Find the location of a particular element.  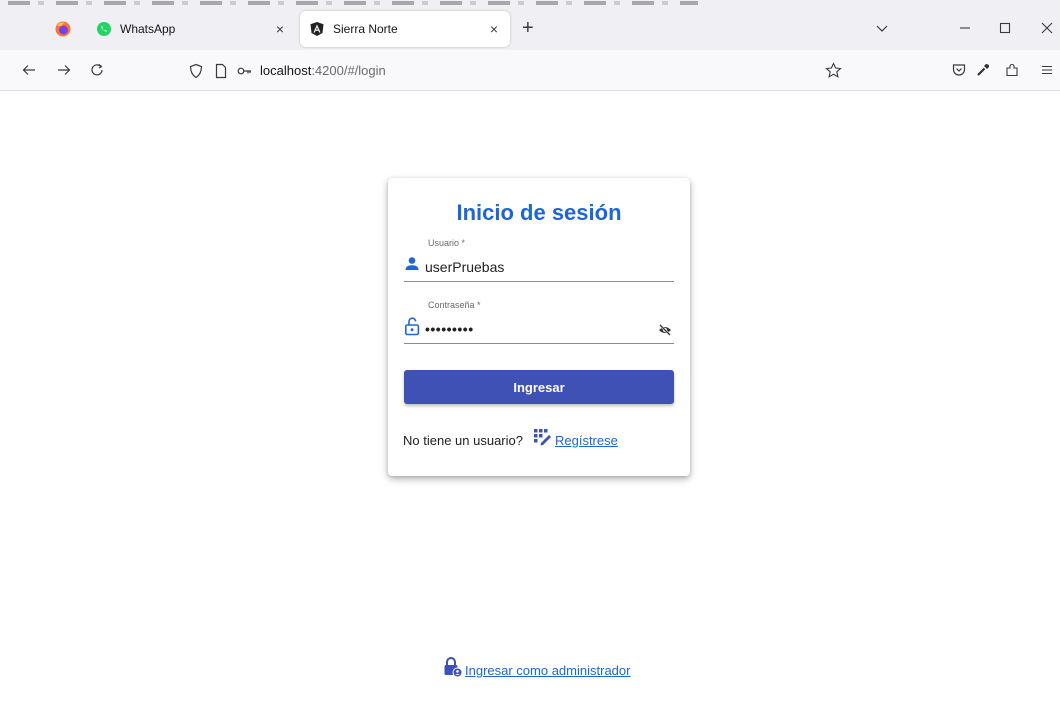

back-icon is located at coordinates (29, 70).